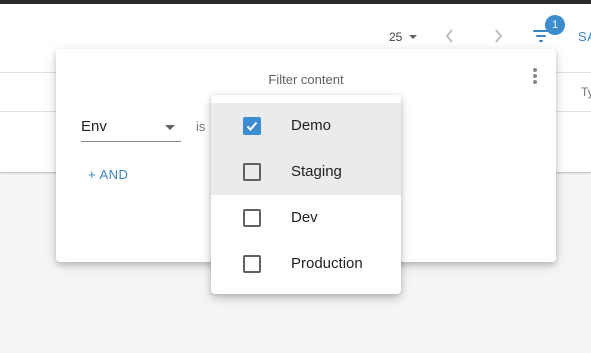 The width and height of the screenshot is (591, 353). I want to click on chevron-left-icon, so click(449, 36).